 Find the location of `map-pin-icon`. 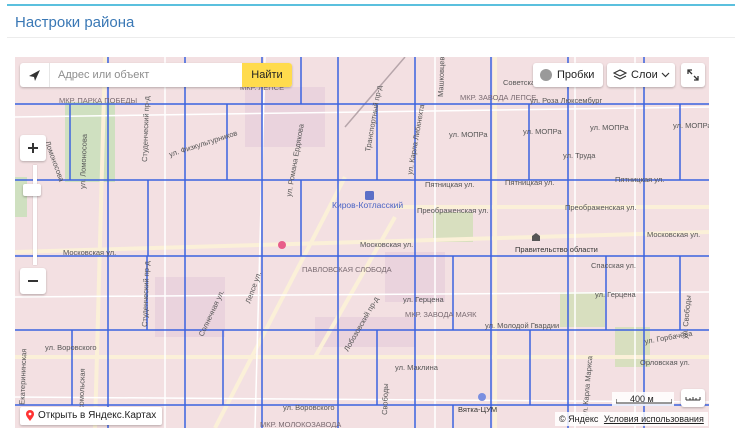

map-pin-icon is located at coordinates (30, 415).